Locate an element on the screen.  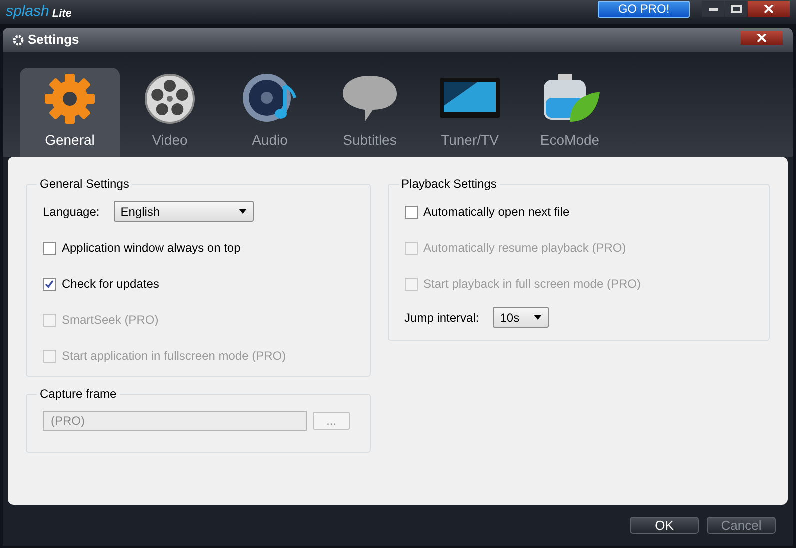
group-title: Playback Settings is located at coordinates (449, 184).